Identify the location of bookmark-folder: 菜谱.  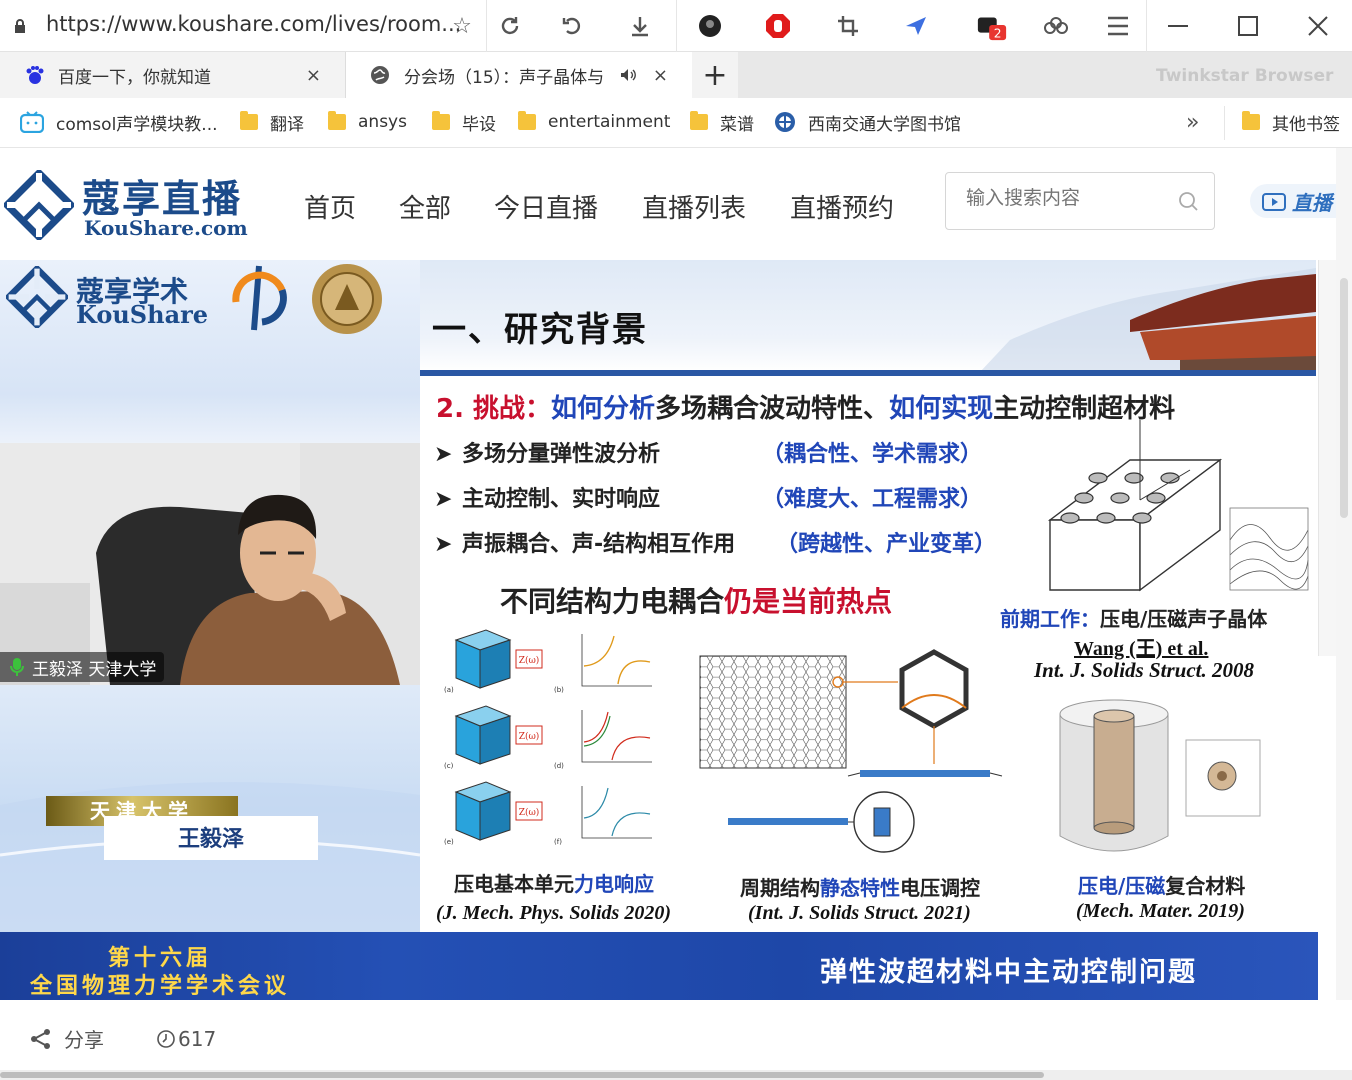
(722, 122).